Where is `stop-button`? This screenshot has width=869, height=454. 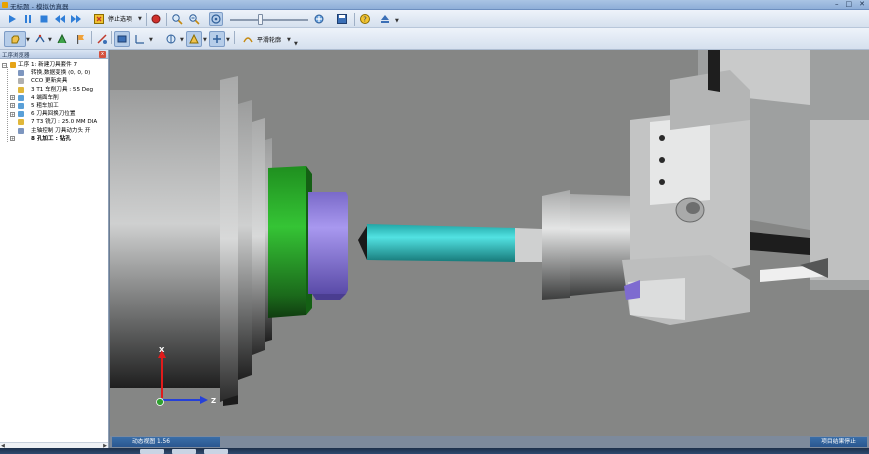 stop-button is located at coordinates (44, 19).